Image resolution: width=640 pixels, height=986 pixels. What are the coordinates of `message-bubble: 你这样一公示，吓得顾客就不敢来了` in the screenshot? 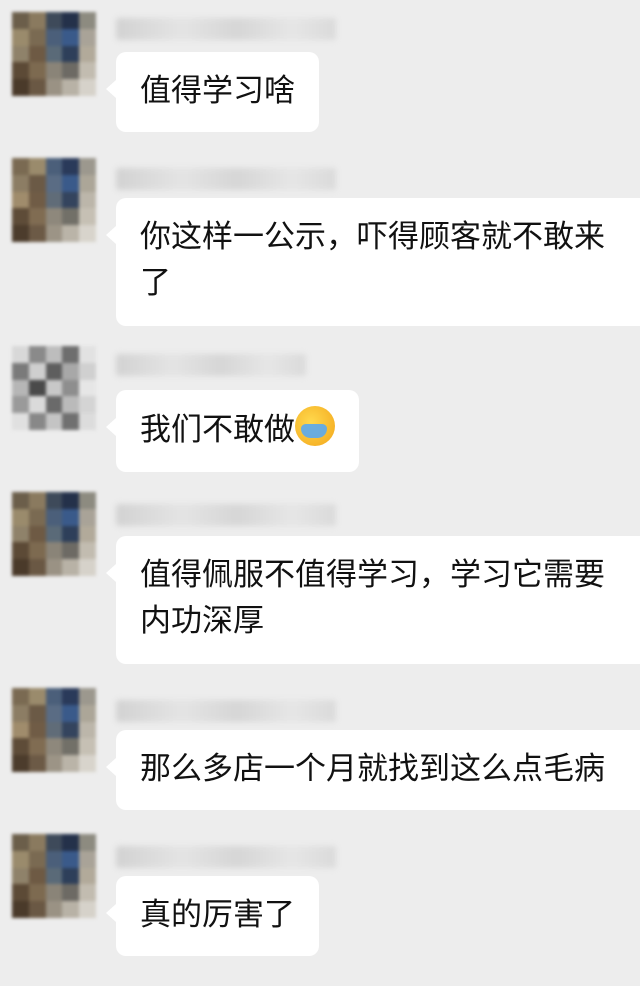 It's located at (373, 262).